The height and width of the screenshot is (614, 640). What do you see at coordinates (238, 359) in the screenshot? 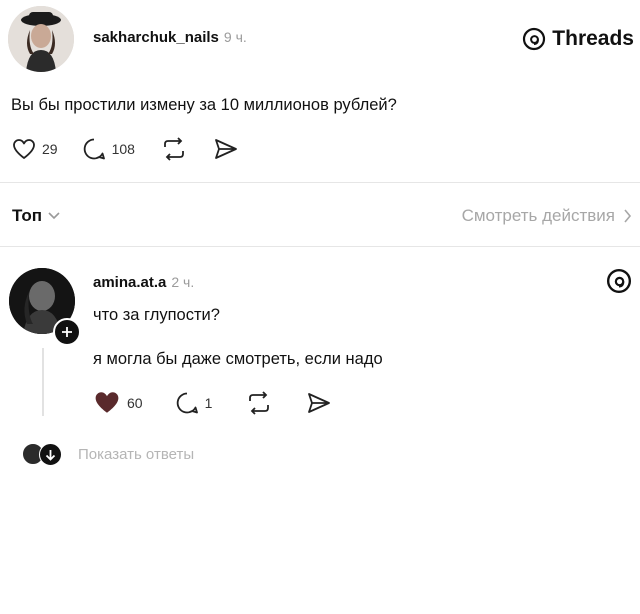
I see `reply-text-line: я могла бы даже смотреть, если надо` at bounding box center [238, 359].